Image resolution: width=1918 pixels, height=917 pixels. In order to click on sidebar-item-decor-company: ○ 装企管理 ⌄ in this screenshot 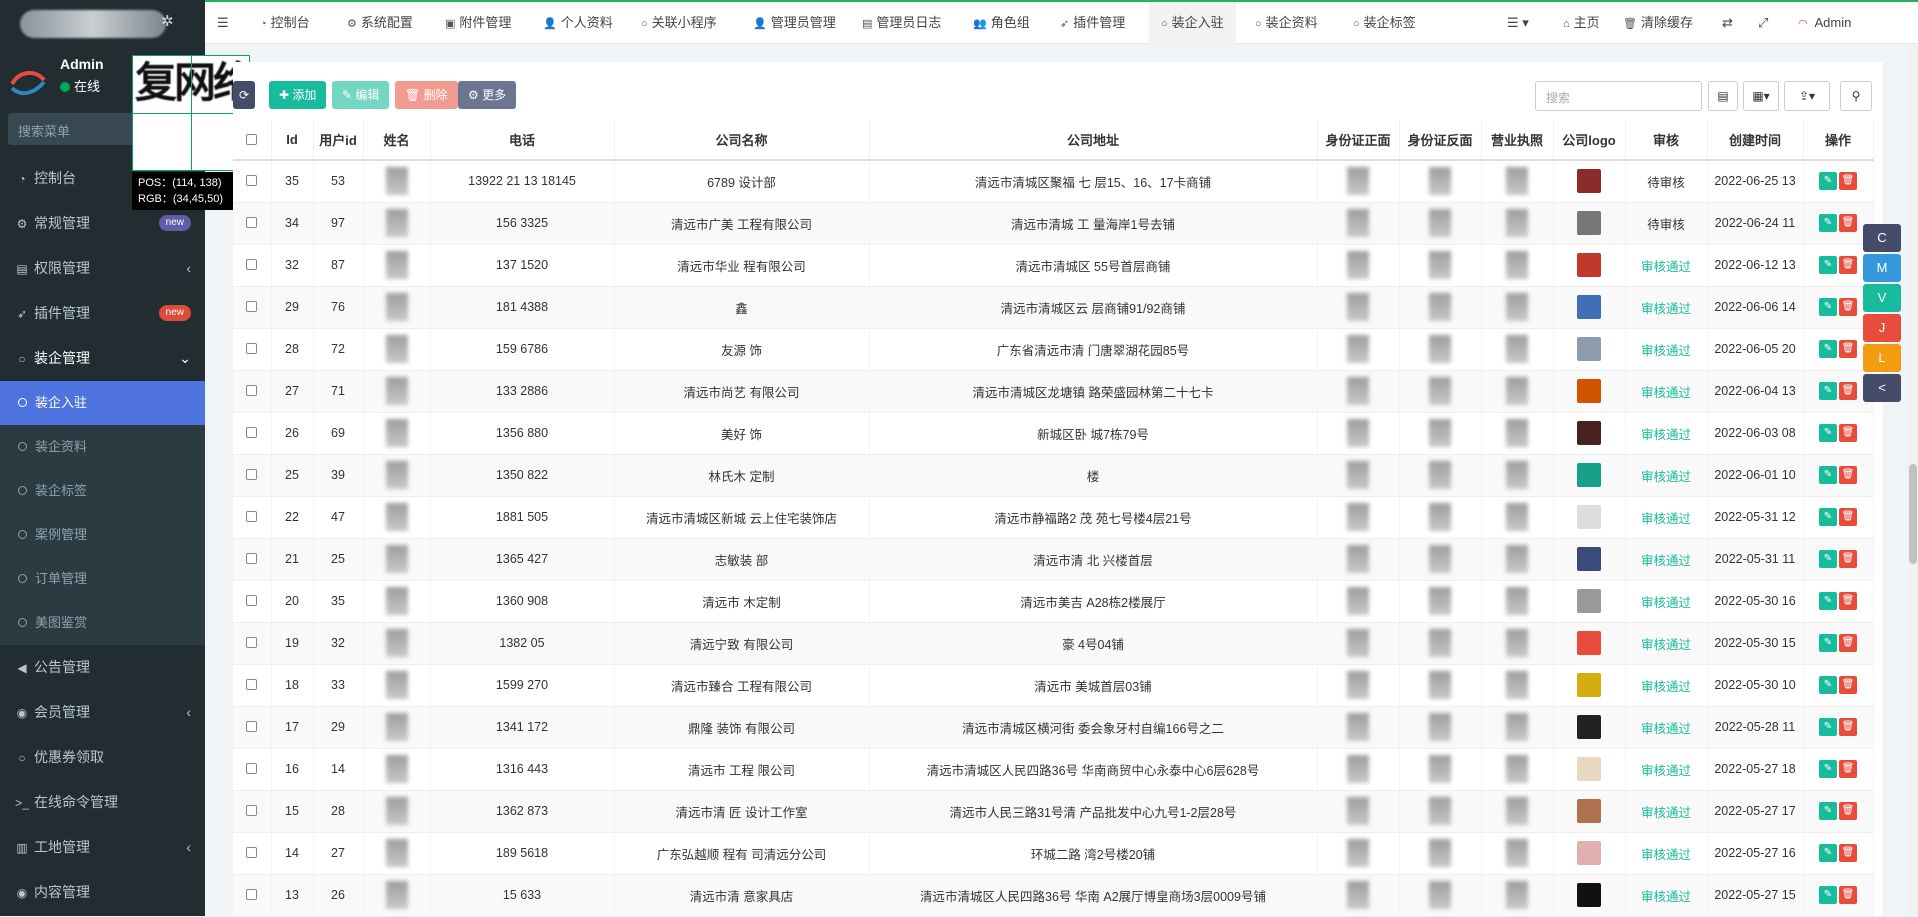, I will do `click(102, 358)`.